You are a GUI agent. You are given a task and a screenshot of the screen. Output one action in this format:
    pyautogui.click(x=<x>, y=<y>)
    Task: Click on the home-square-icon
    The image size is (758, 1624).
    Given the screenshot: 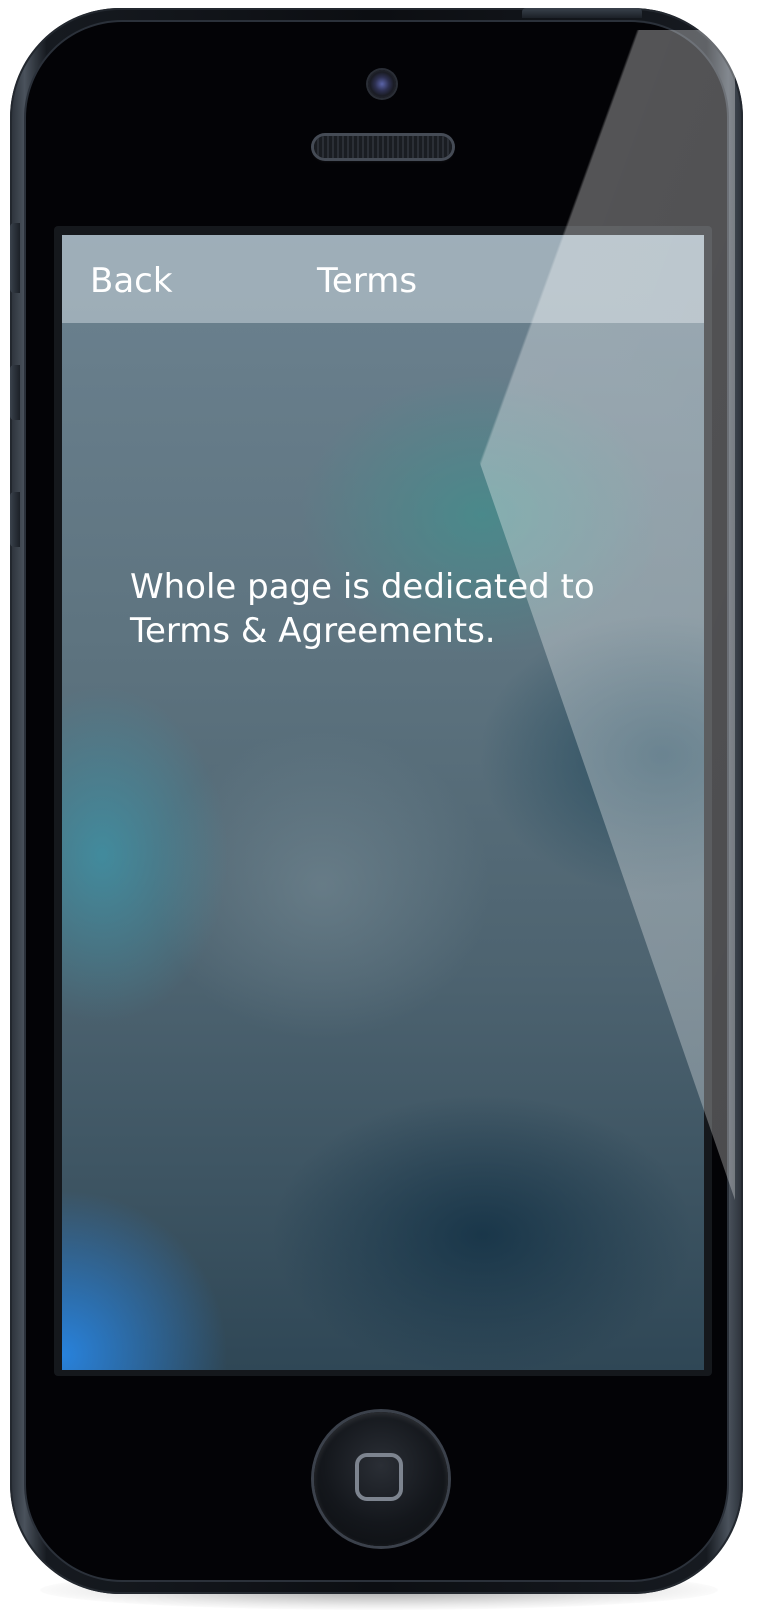 What is the action you would take?
    pyautogui.click(x=379, y=1477)
    